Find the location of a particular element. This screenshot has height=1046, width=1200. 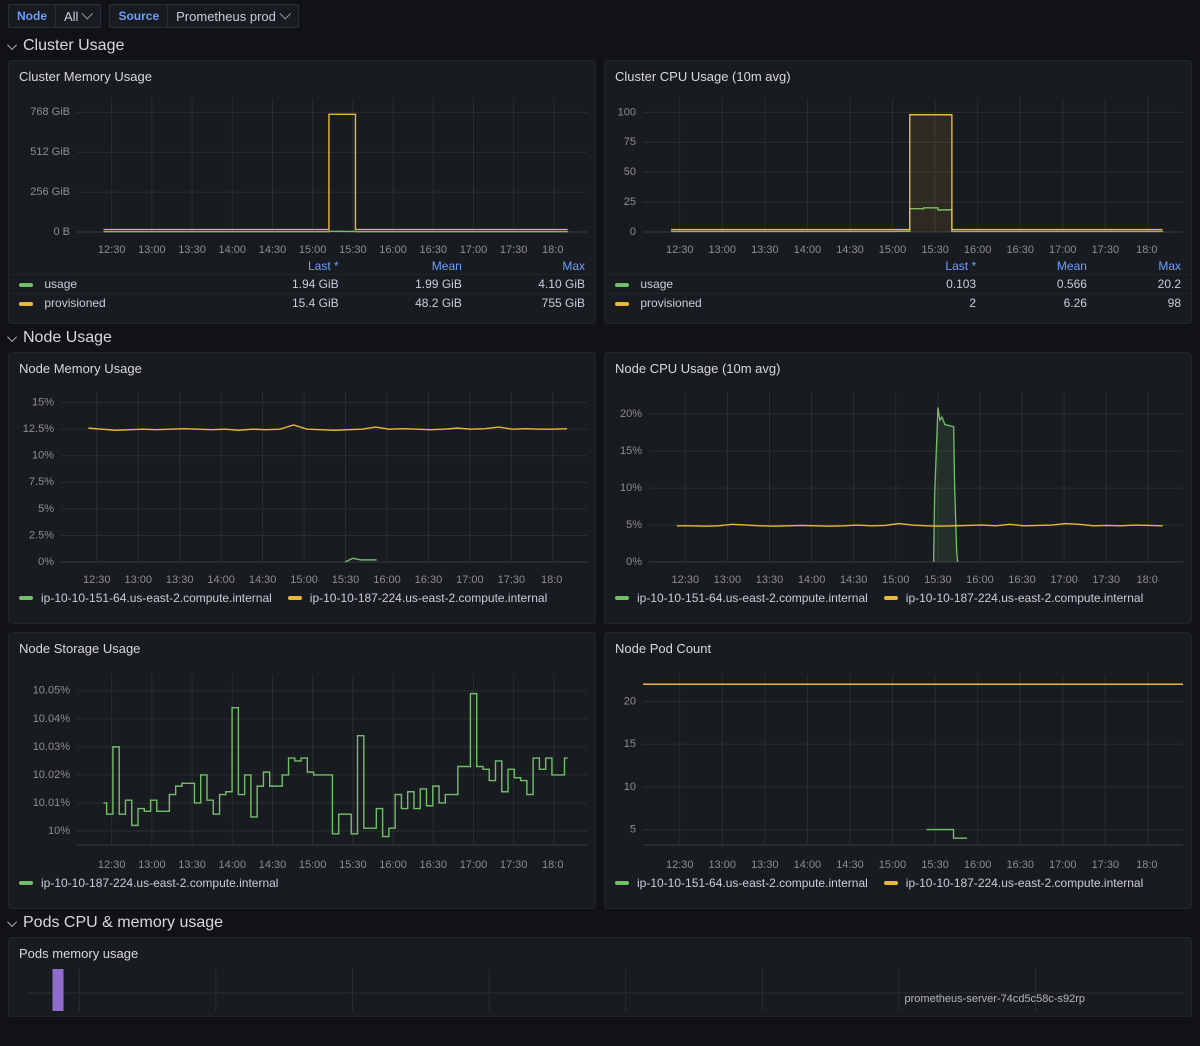

variable-source-select: Prometheus prod is located at coordinates (233, 16).